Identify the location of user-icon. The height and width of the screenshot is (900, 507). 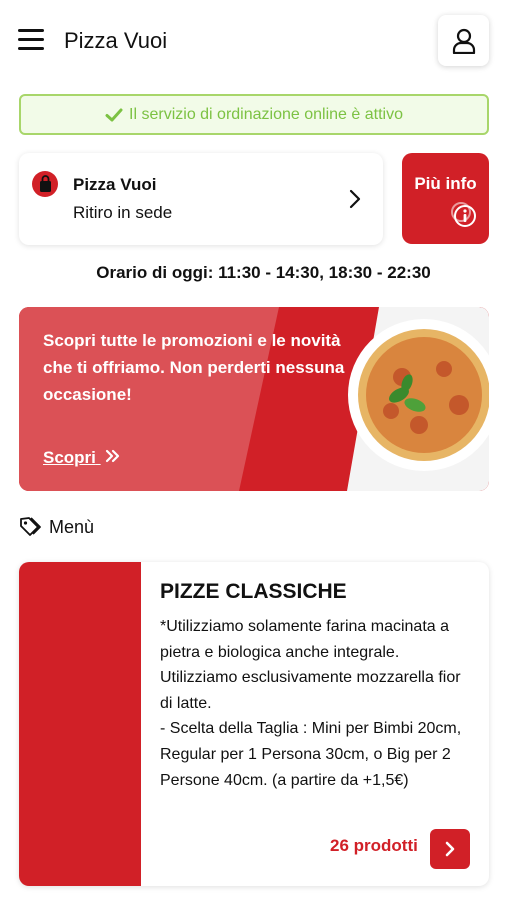
(463, 41).